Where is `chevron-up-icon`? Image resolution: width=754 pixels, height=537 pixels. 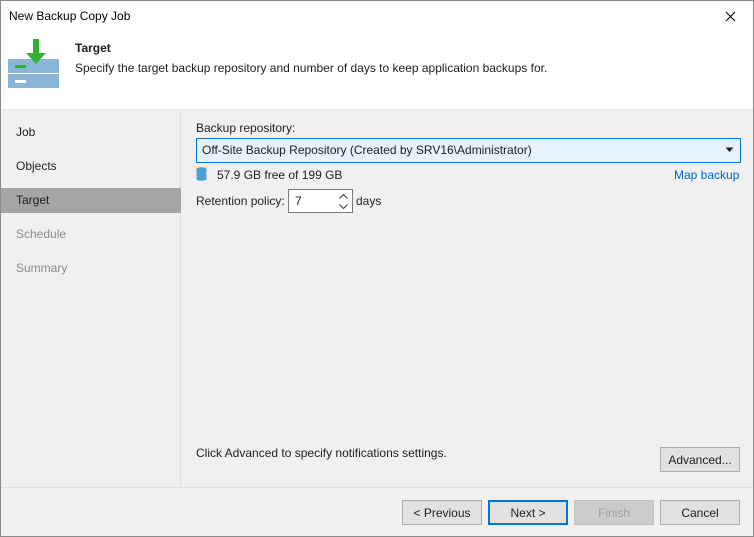 chevron-up-icon is located at coordinates (343, 196).